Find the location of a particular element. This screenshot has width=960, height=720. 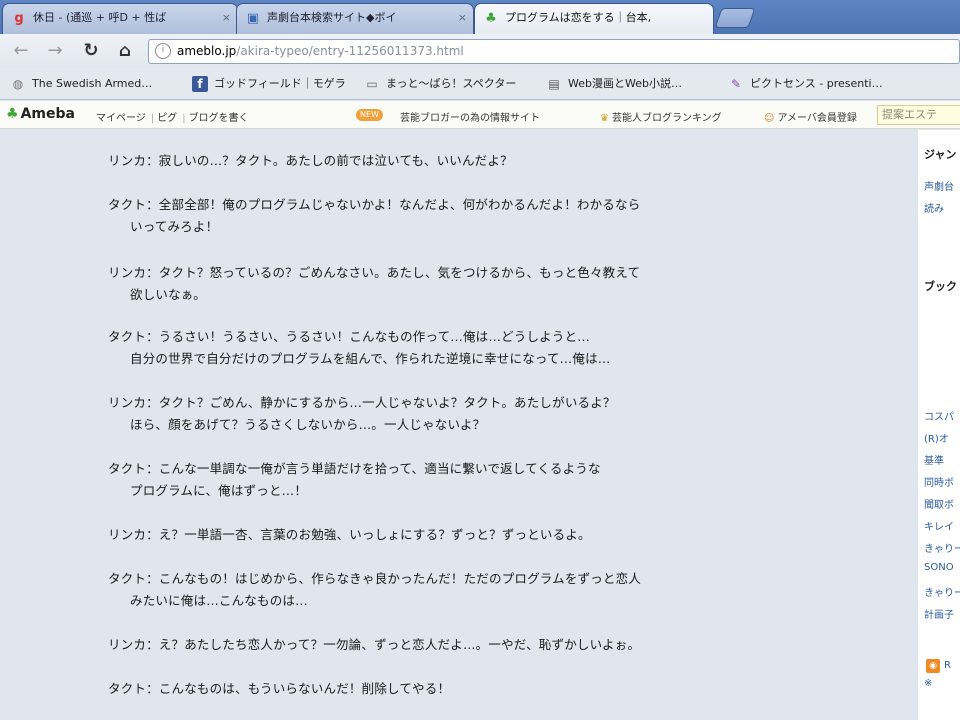

rss-icon: ◉ is located at coordinates (933, 666).